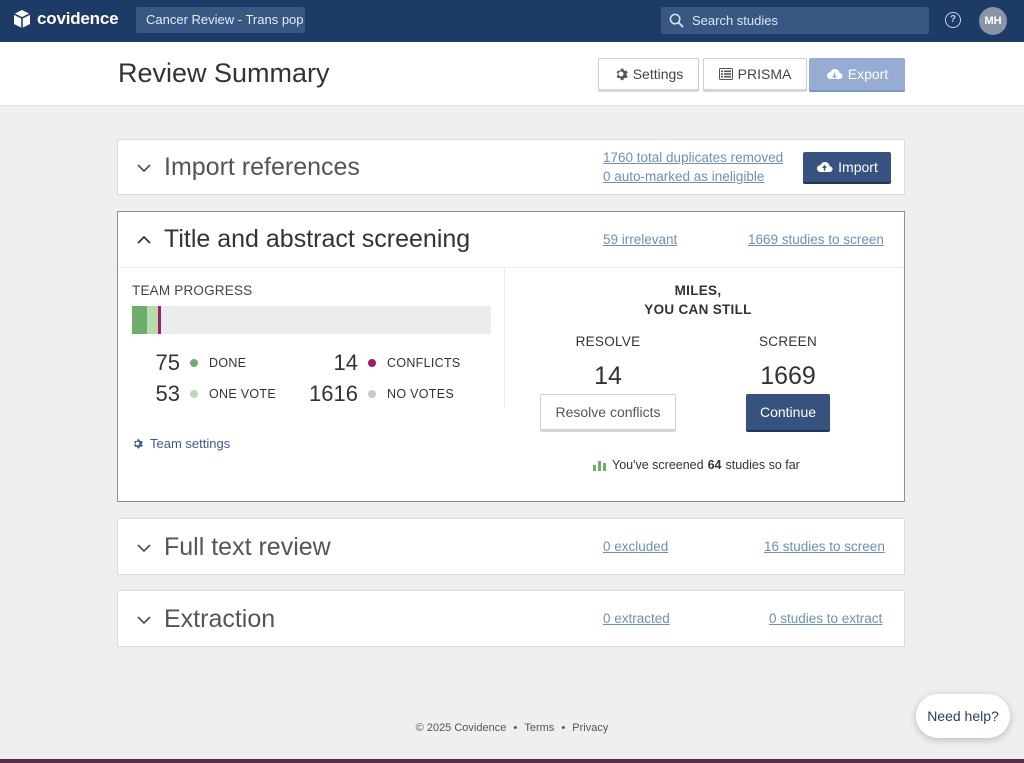 Image resolution: width=1024 pixels, height=763 pixels. What do you see at coordinates (160, 320) in the screenshot?
I see `progress-conflicts-segment` at bounding box center [160, 320].